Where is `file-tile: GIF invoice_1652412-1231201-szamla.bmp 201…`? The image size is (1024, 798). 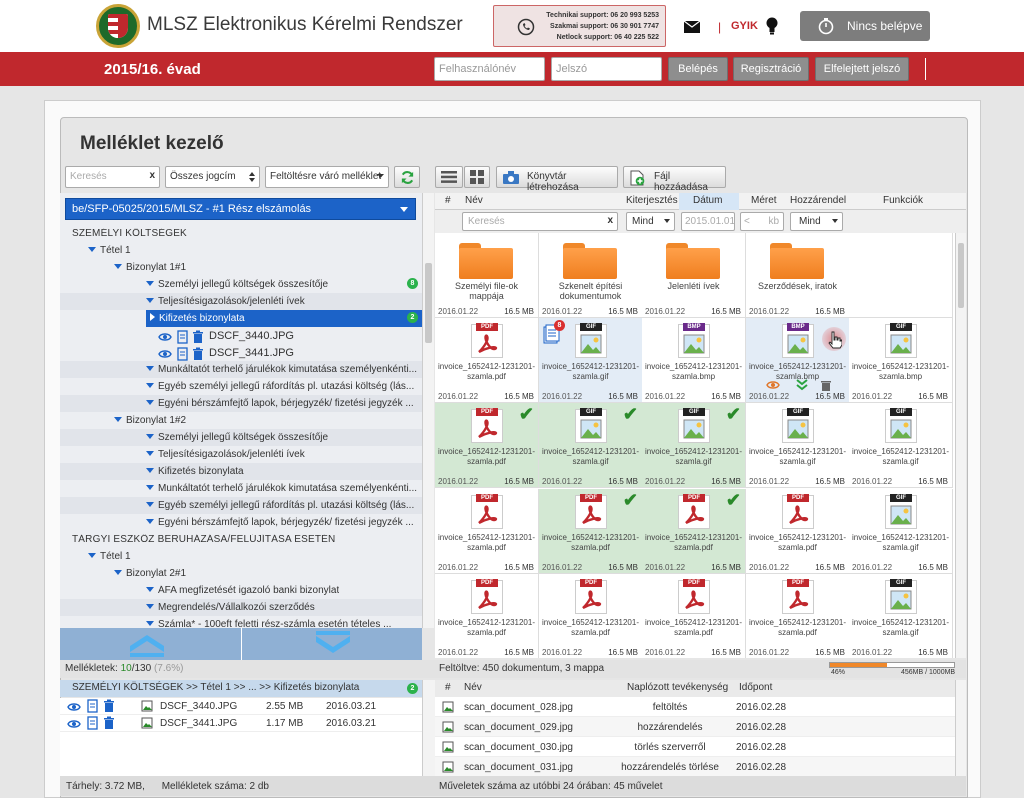
file-tile: GIF invoice_1652412-1231201-szamla.bmp 201… is located at coordinates (901, 360).